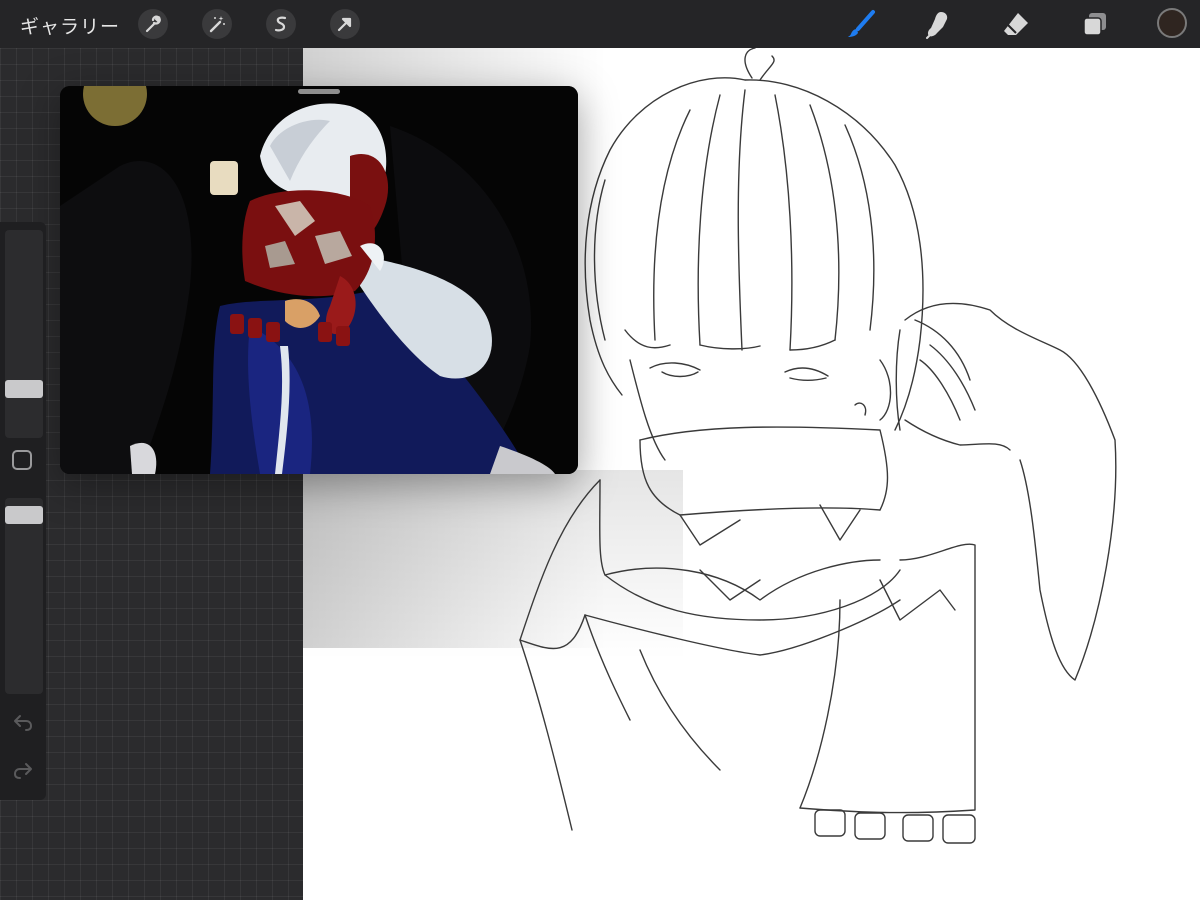 The height and width of the screenshot is (900, 1200). I want to click on selection-s-icon, so click(280, 24).